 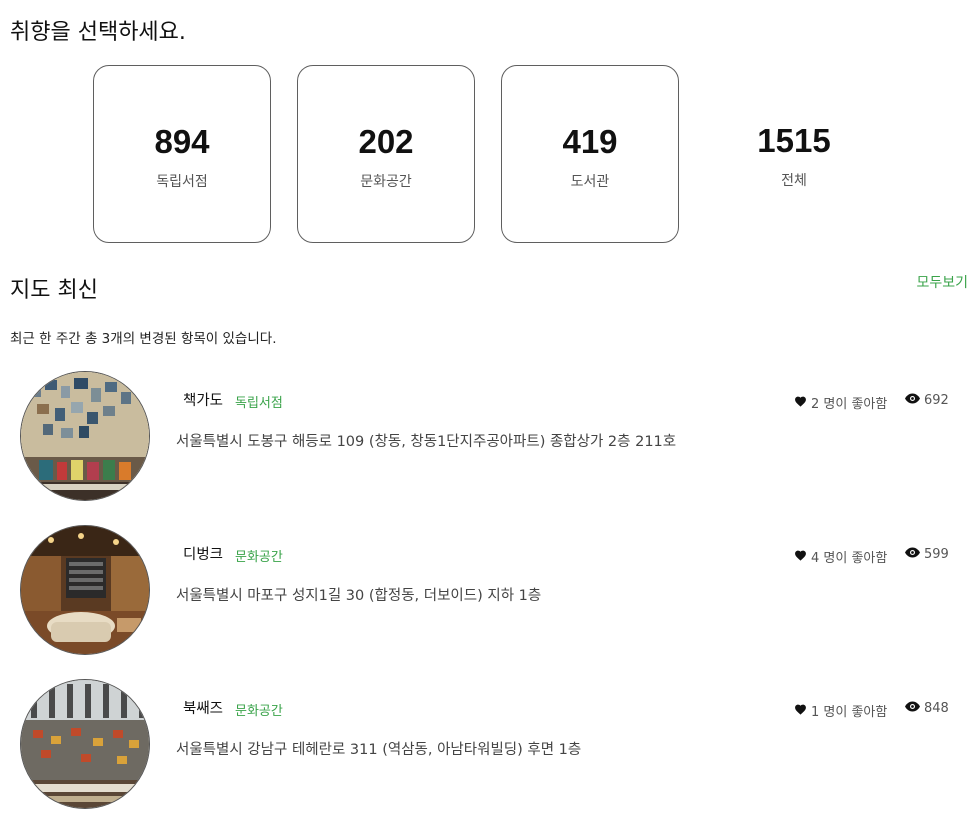 I want to click on place-likes: 4 명이 좋아함, so click(x=840, y=556).